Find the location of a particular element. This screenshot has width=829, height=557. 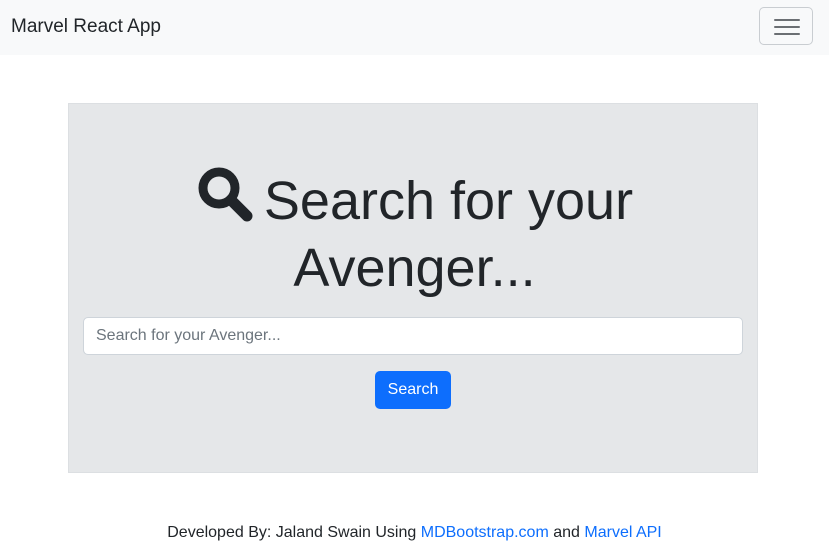

heading-line-1: Search for your is located at coordinates (414, 200).